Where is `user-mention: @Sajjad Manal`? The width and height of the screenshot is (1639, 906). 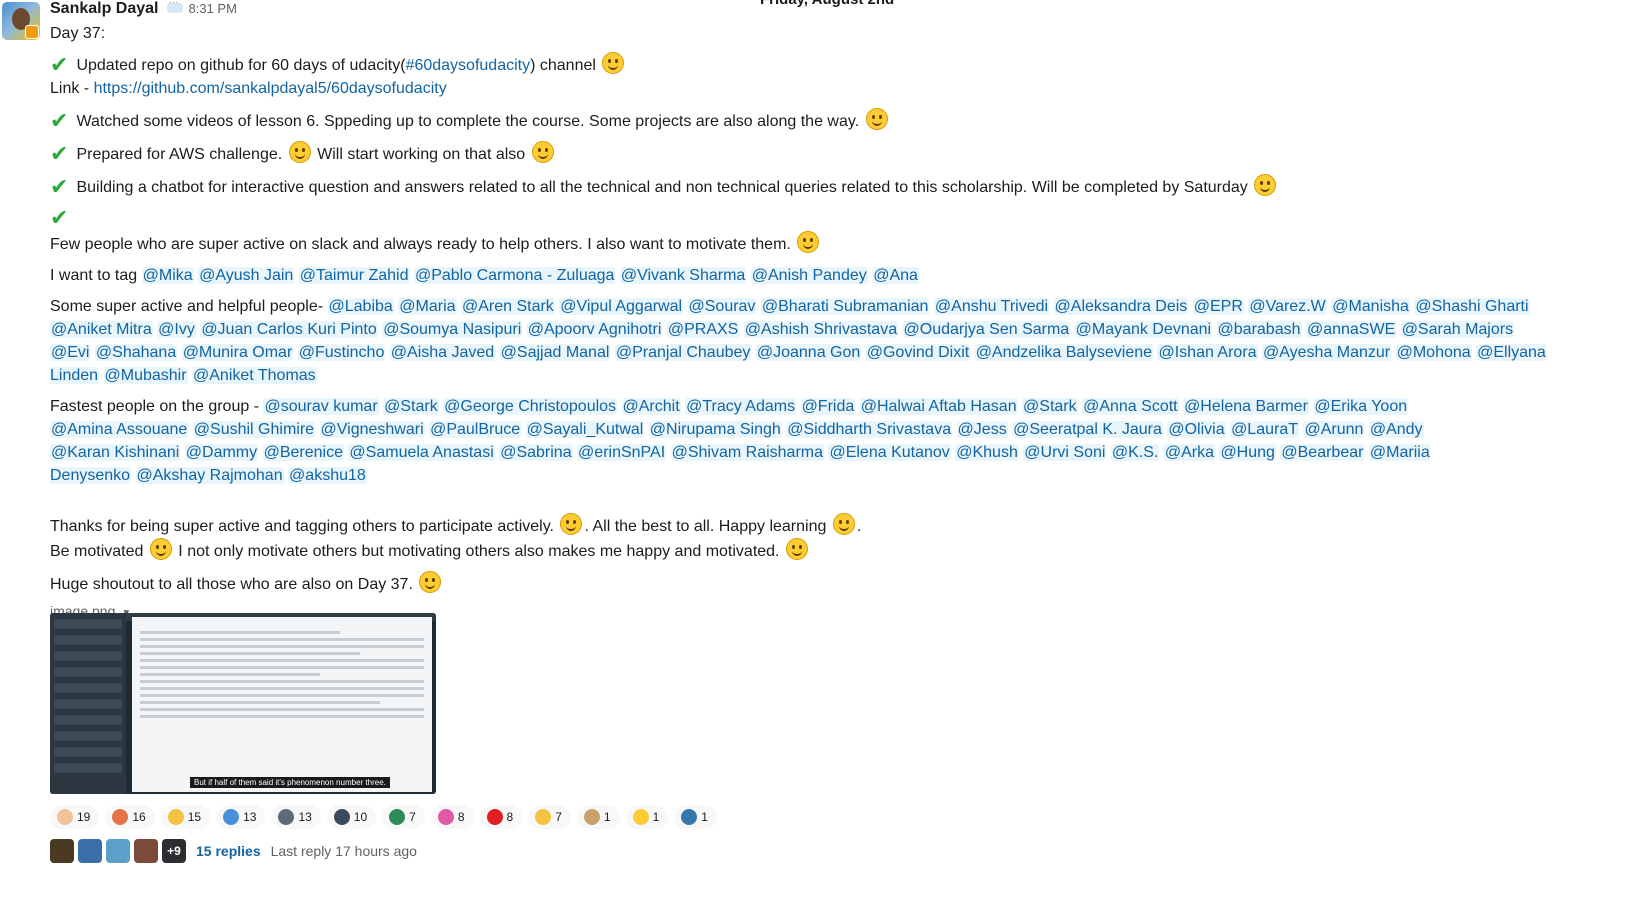
user-mention: @Sajjad Manal is located at coordinates (555, 352).